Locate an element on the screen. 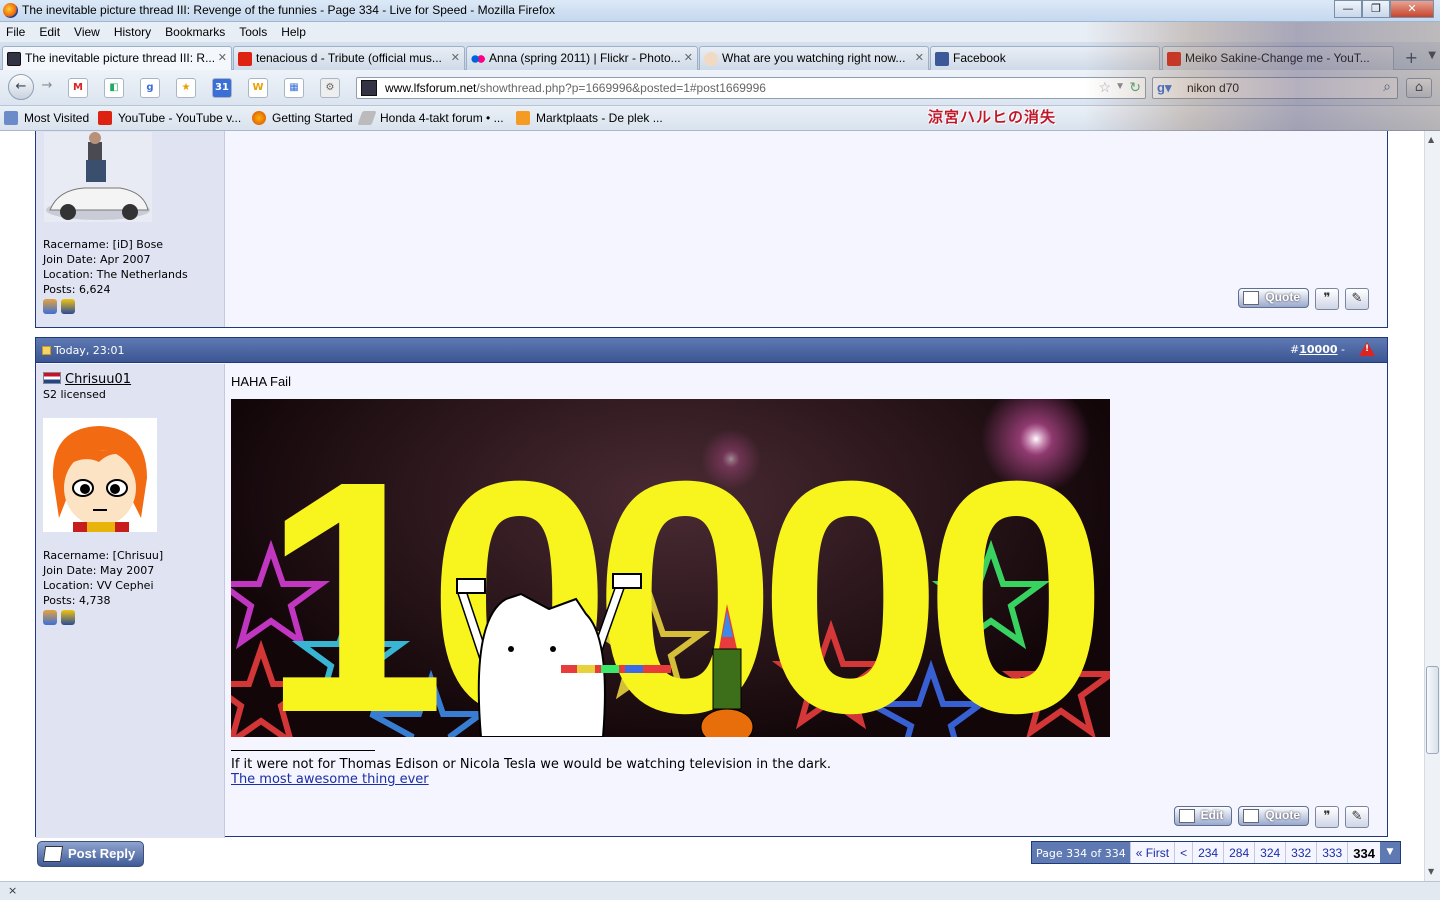 This screenshot has width=1440, height=900. url-dropdown-icon: ▼ is located at coordinates (1120, 86).